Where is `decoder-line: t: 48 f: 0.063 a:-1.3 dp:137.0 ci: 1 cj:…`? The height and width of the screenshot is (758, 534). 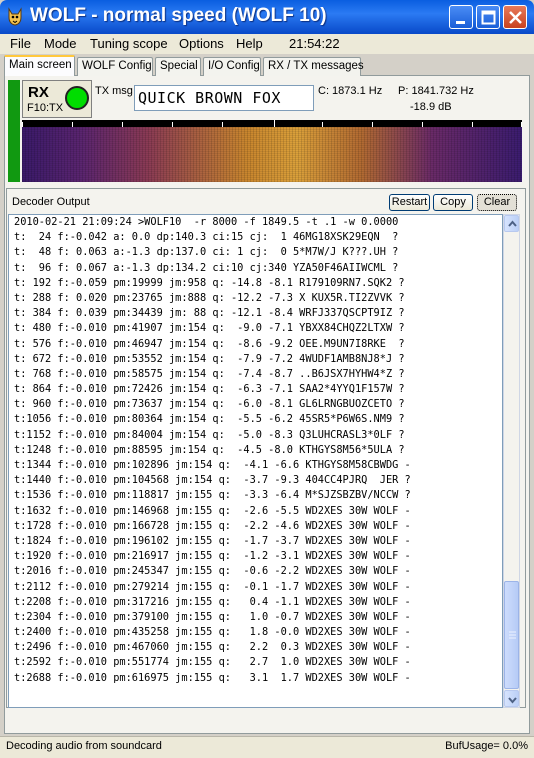 decoder-line: t: 48 f: 0.063 a:-1.3 dp:137.0 ci: 1 cj:… is located at coordinates (206, 252).